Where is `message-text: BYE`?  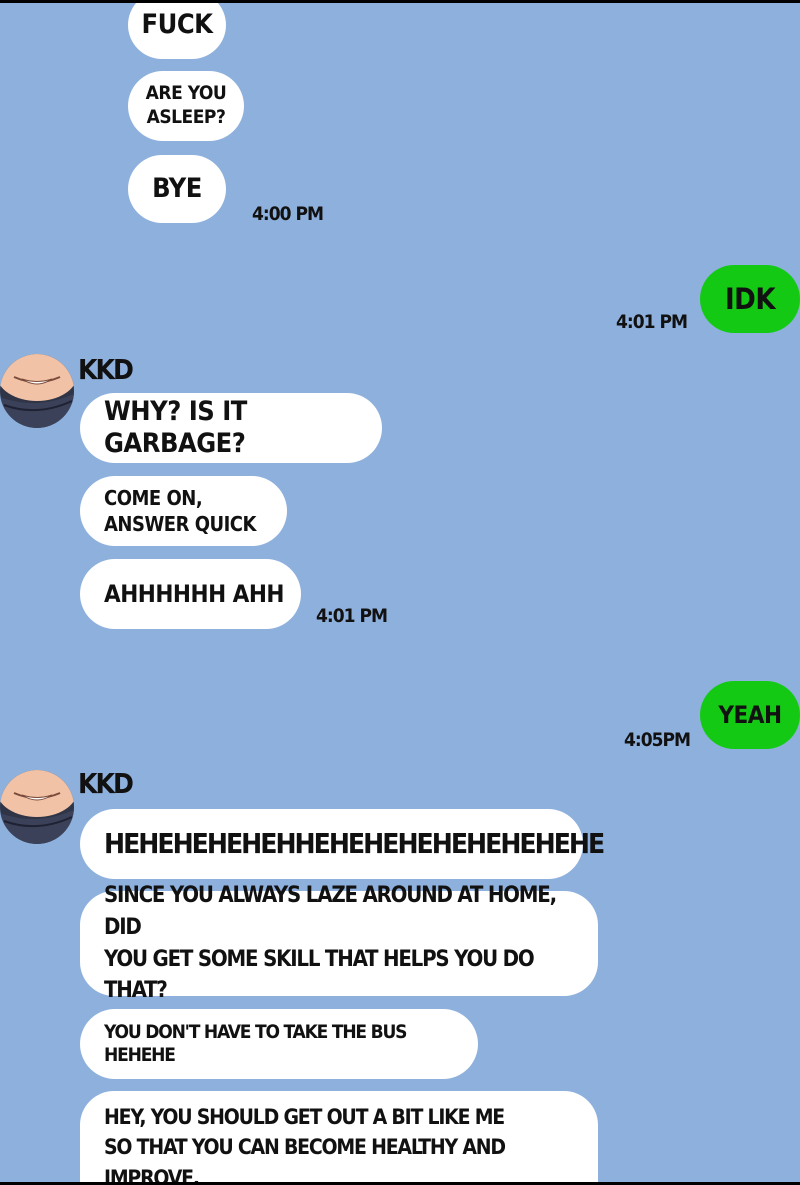
message-text: BYE is located at coordinates (177, 188).